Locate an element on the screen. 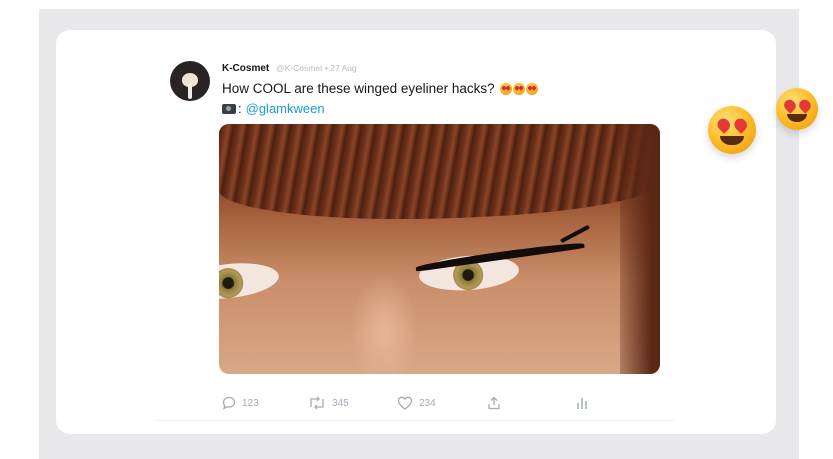 The height and width of the screenshot is (459, 833). card-divider is located at coordinates (414, 420).